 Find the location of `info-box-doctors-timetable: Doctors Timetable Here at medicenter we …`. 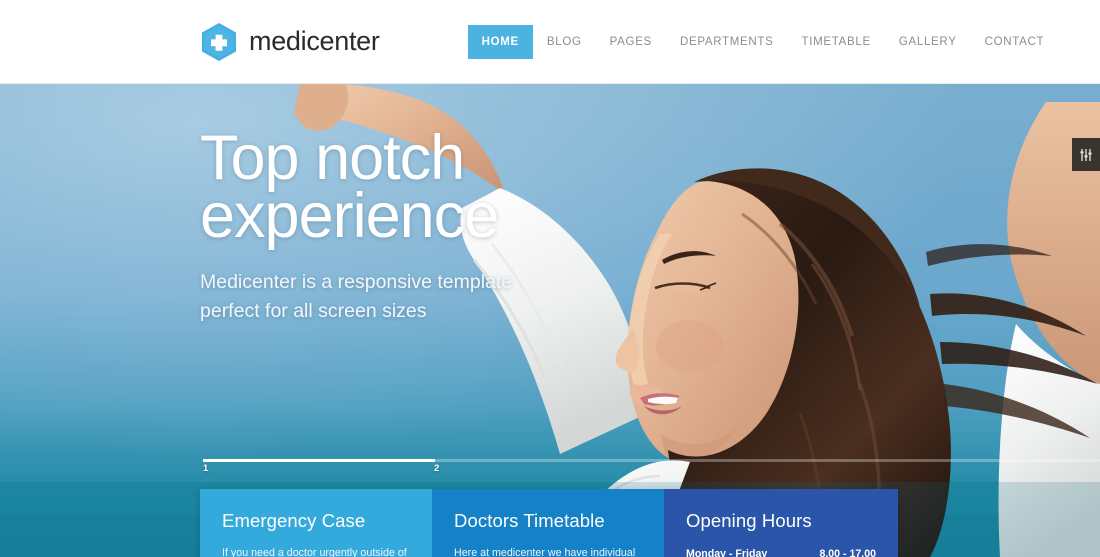

info-box-doctors-timetable: Doctors Timetable Here at medicenter we … is located at coordinates (548, 523).